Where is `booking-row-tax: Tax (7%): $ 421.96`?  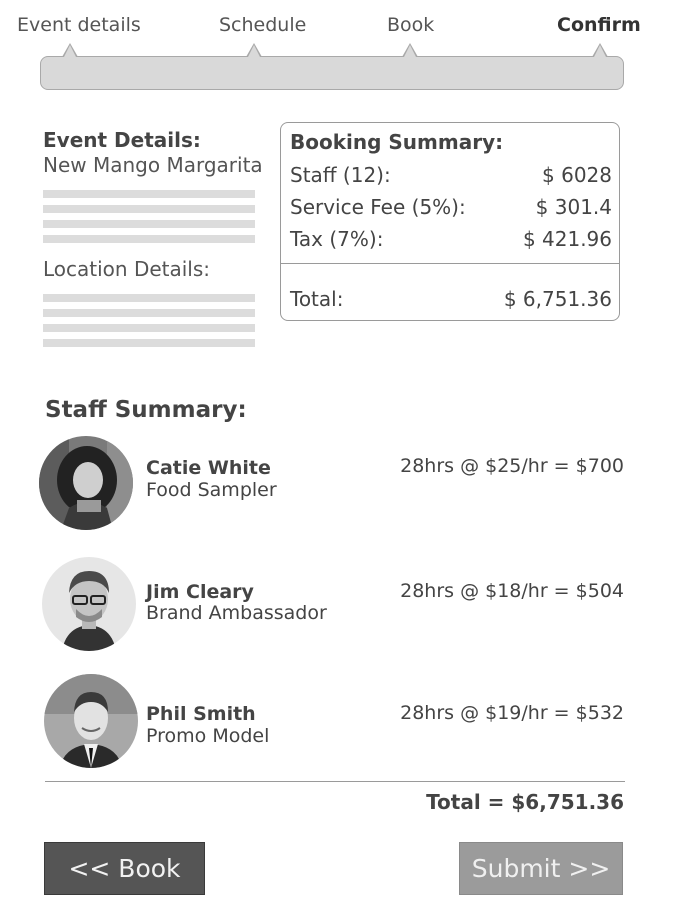 booking-row-tax: Tax (7%): $ 421.96 is located at coordinates (451, 239).